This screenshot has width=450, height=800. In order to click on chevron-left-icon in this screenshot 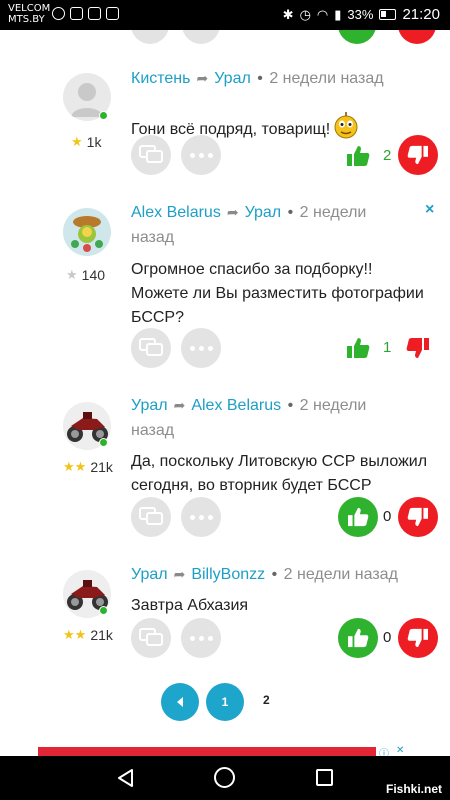, I will do `click(180, 702)`.